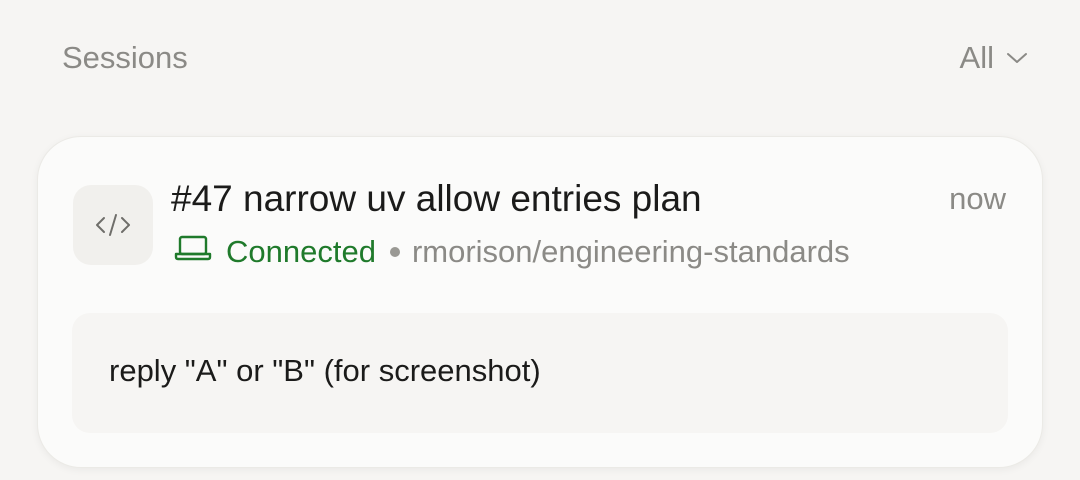 Image resolution: width=1080 pixels, height=480 pixels. Describe the element at coordinates (301, 251) in the screenshot. I see `connection-status: Connected` at that location.